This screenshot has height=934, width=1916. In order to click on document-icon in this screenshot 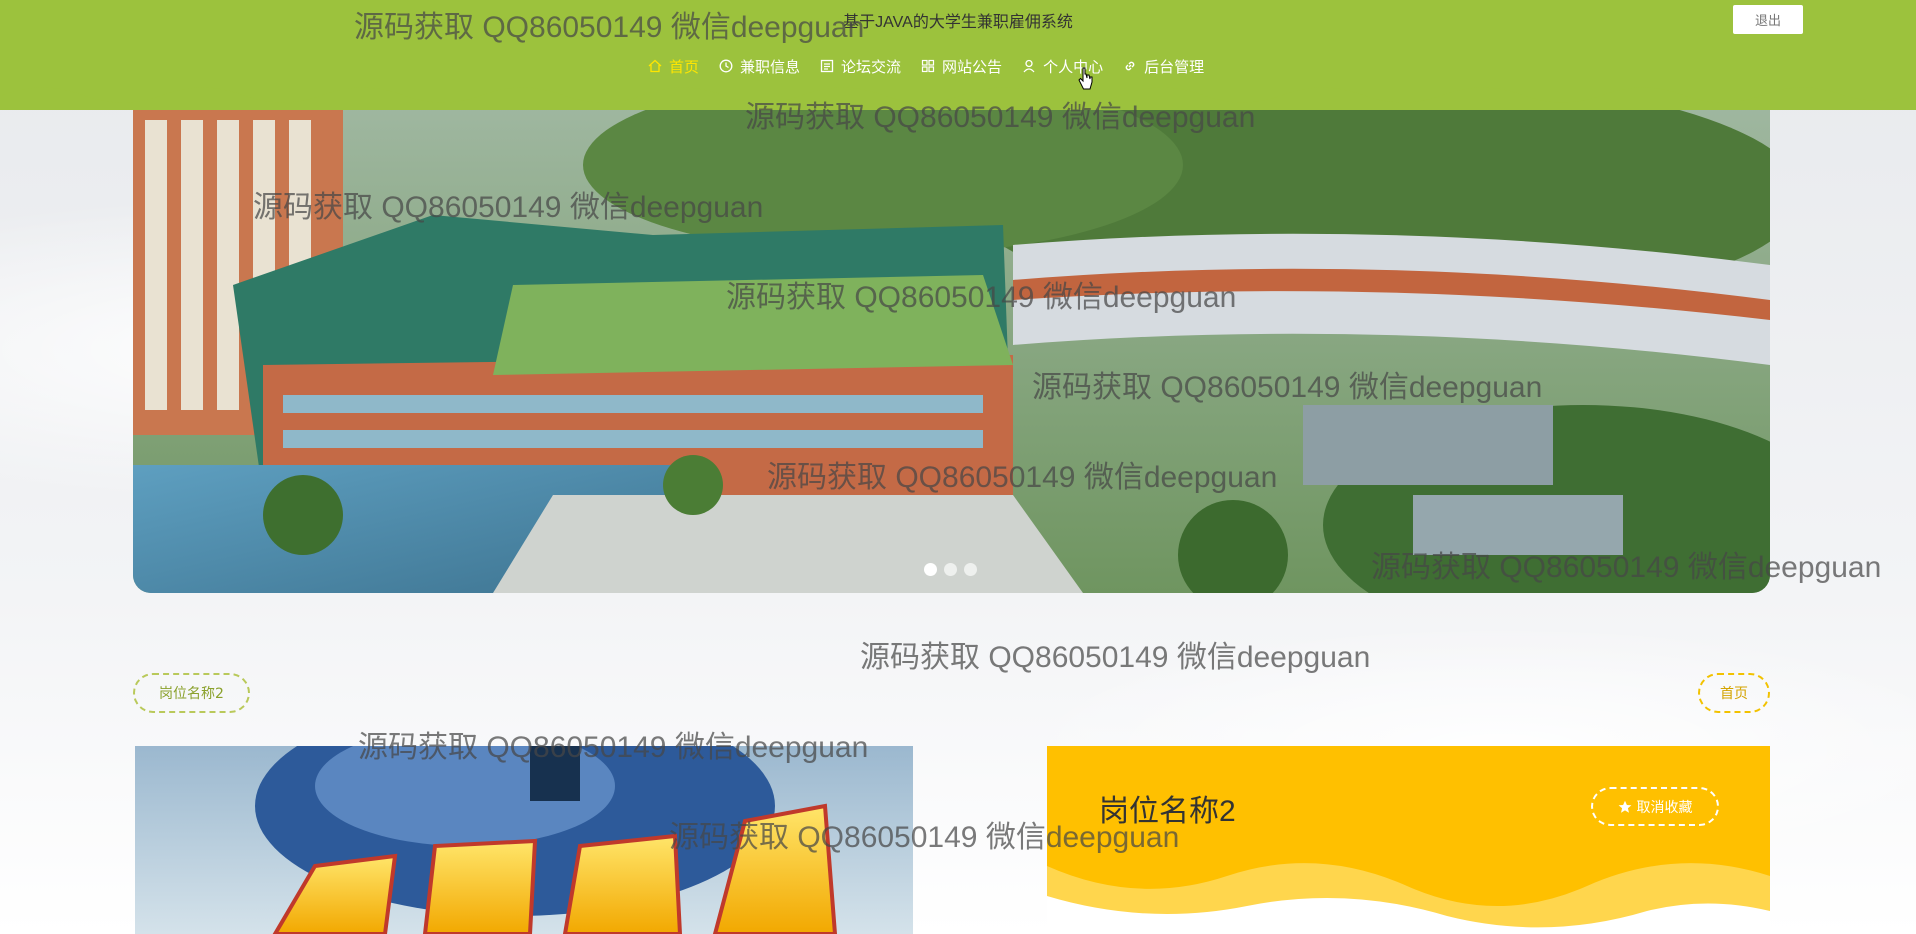, I will do `click(827, 66)`.